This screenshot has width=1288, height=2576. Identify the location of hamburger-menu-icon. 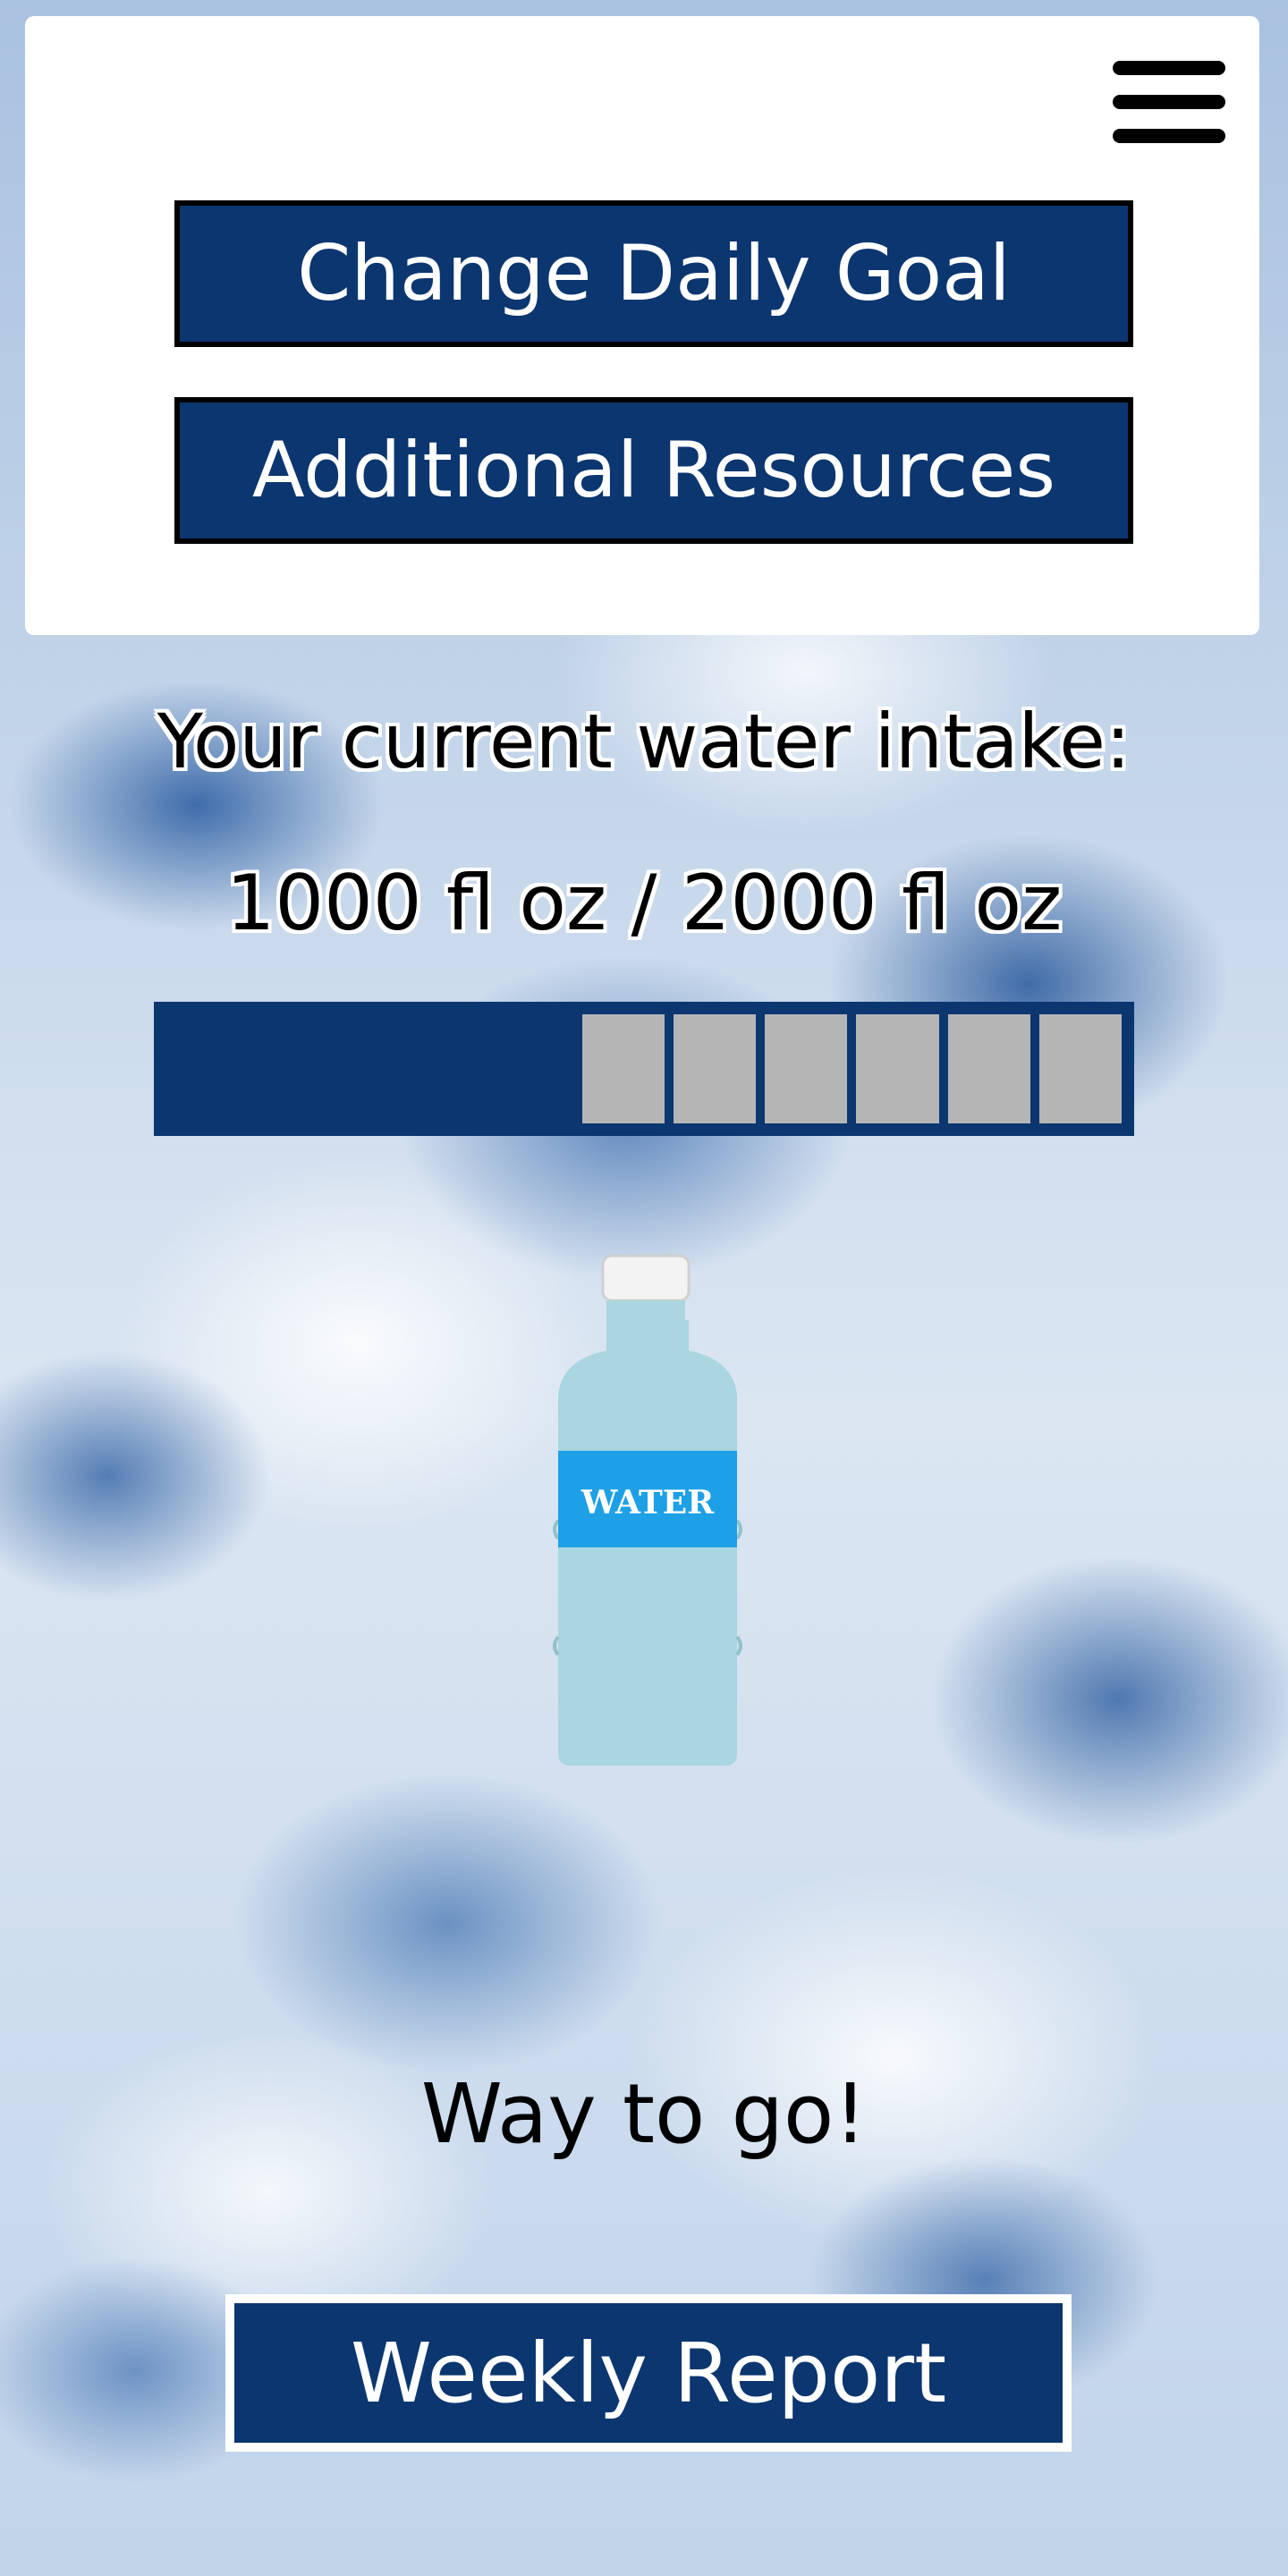
(1169, 102).